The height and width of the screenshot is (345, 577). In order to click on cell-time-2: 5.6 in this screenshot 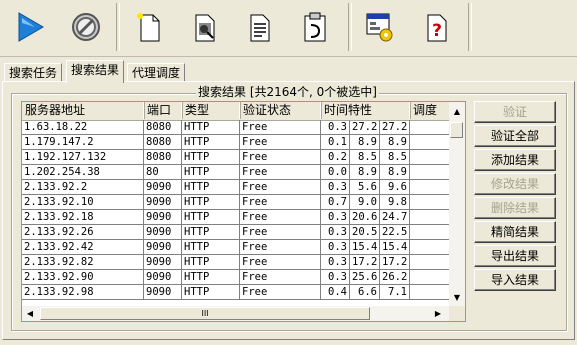, I will do `click(365, 187)`.